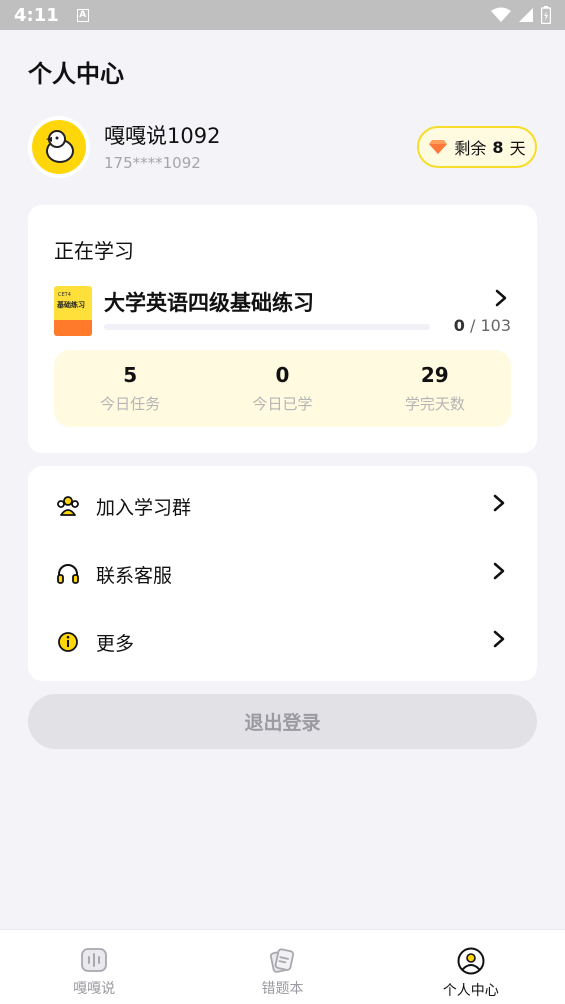  What do you see at coordinates (282, 721) in the screenshot?
I see `logout-button: 退出登录` at bounding box center [282, 721].